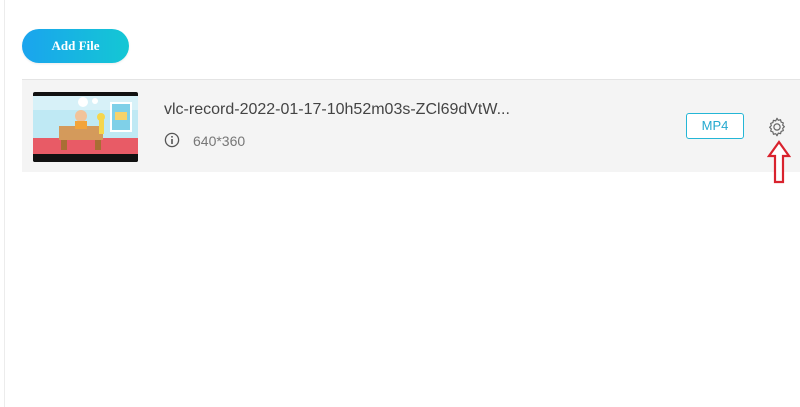 This screenshot has height=407, width=800. What do you see at coordinates (75, 46) in the screenshot?
I see `add-file-button: Add File` at bounding box center [75, 46].